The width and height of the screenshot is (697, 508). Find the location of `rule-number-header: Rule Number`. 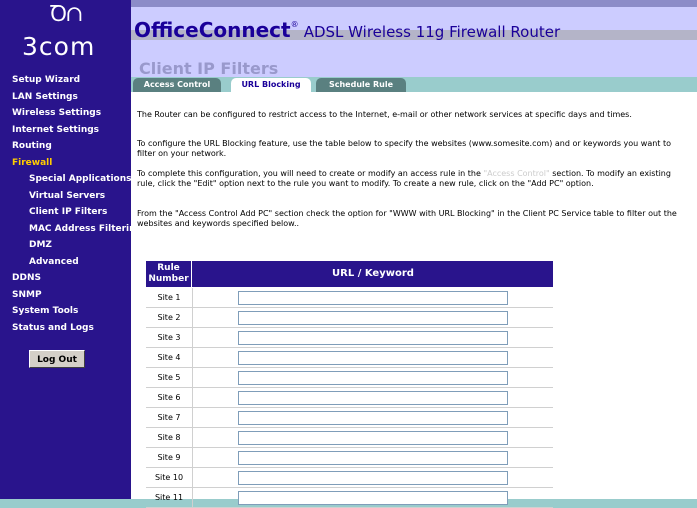

rule-number-header: Rule Number is located at coordinates (169, 274).